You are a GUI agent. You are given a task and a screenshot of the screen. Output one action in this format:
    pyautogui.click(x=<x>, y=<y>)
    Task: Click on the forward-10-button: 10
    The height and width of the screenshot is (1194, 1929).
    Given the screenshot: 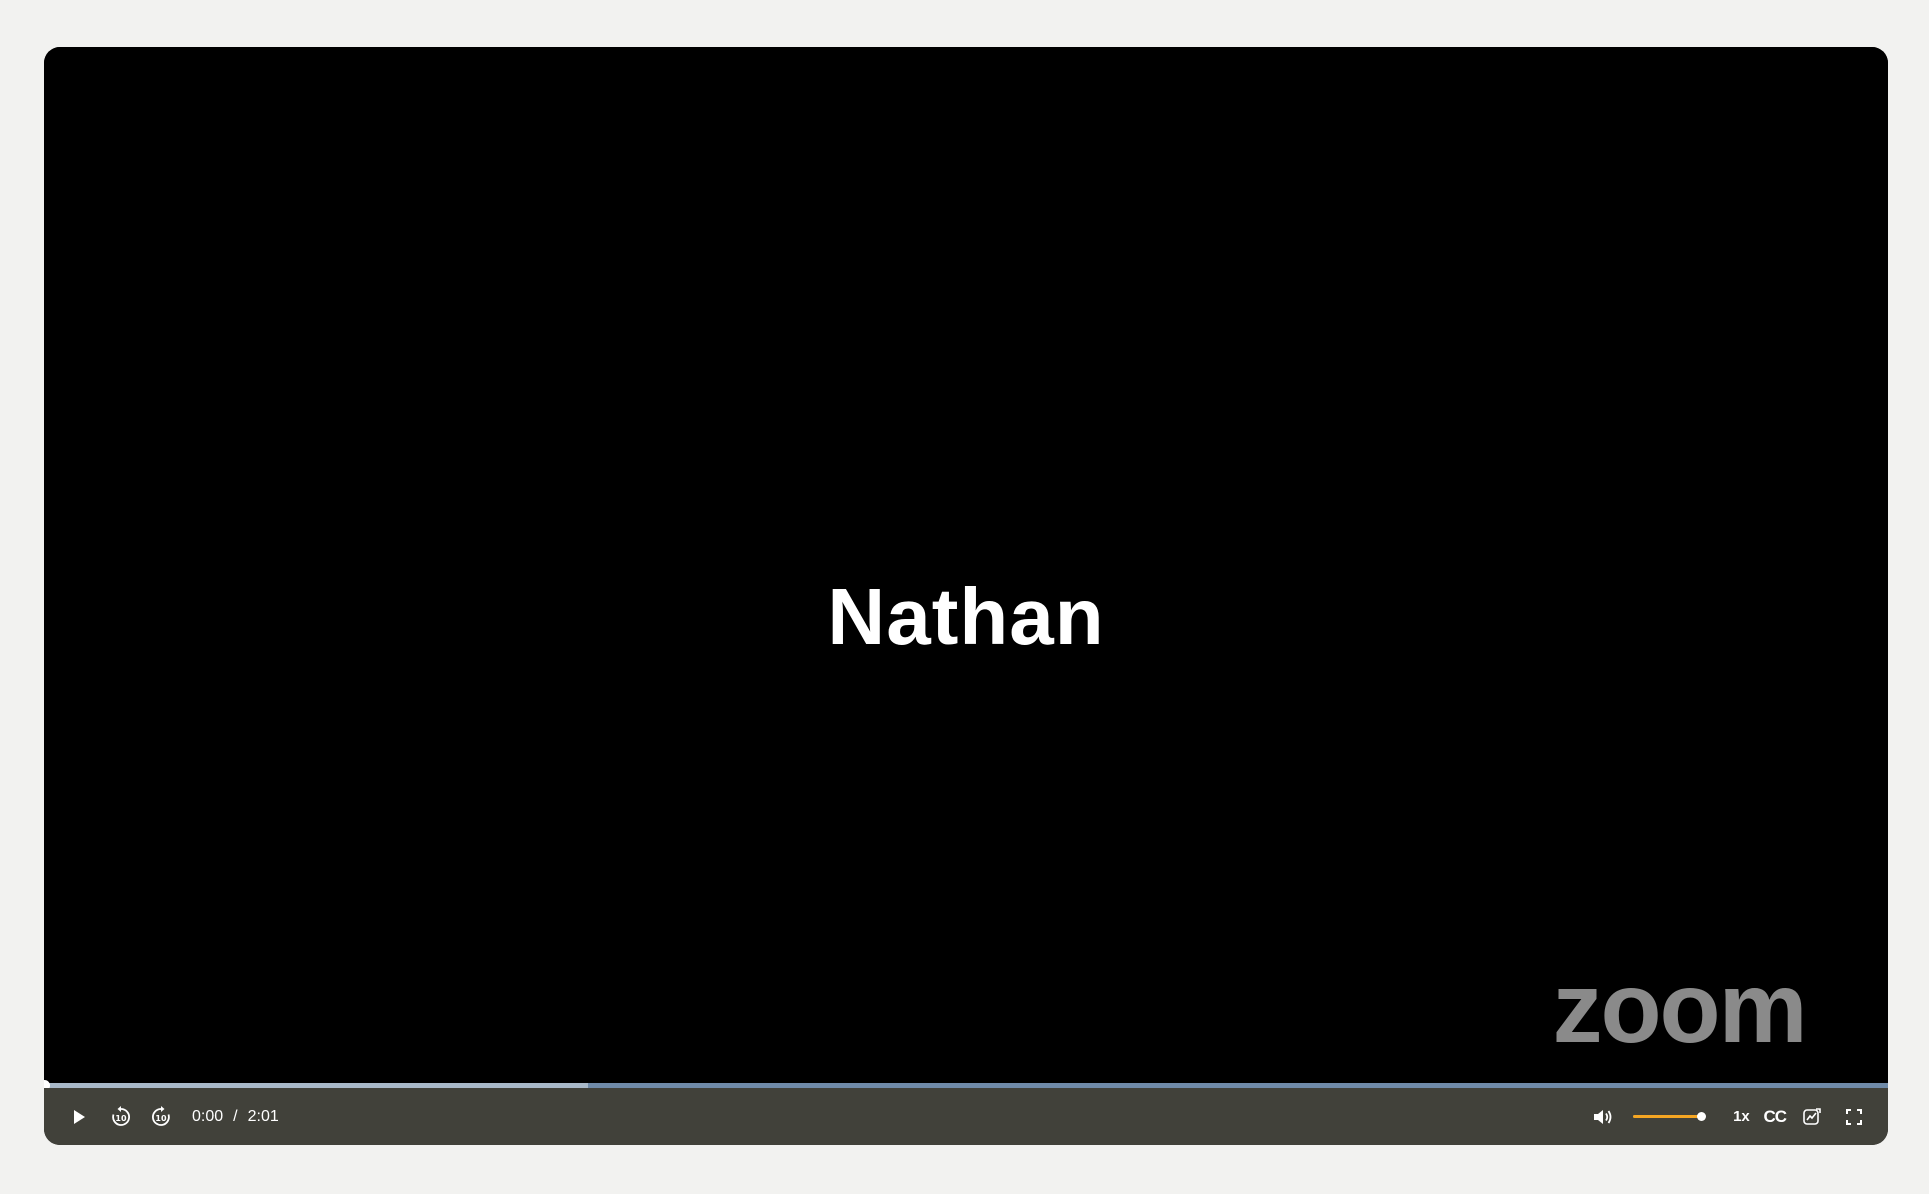 What is the action you would take?
    pyautogui.click(x=161, y=1117)
    